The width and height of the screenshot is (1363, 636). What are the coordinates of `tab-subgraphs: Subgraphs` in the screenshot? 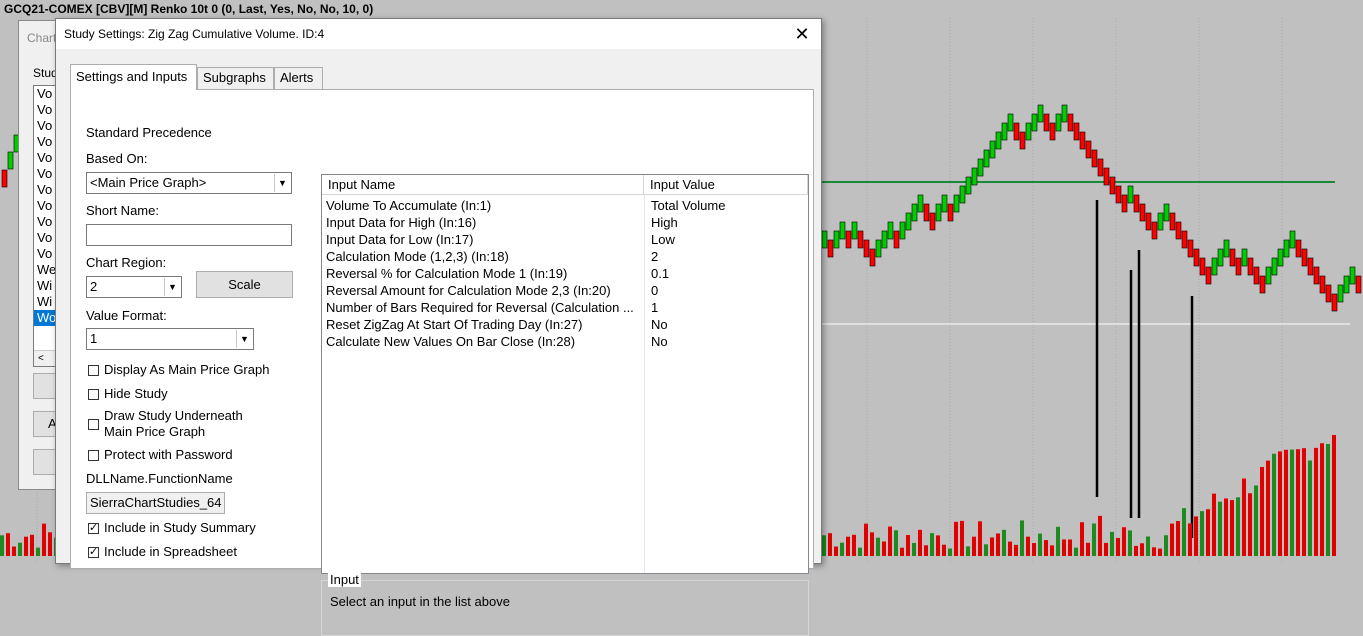 It's located at (235, 78).